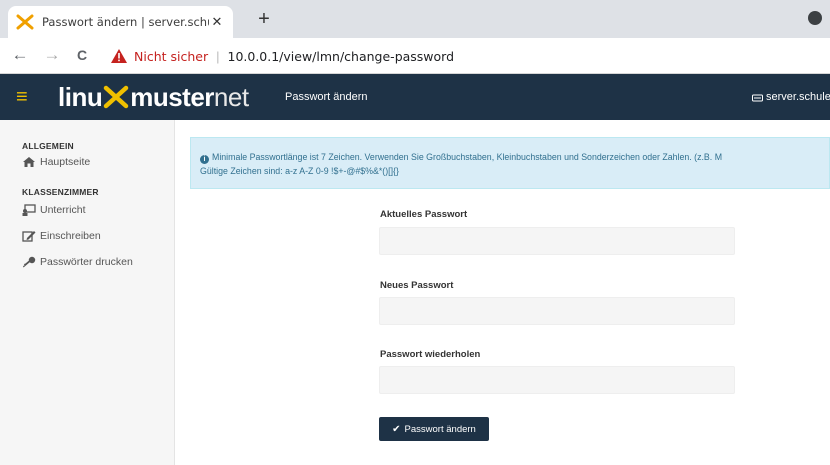  What do you see at coordinates (29, 262) in the screenshot?
I see `key-icon` at bounding box center [29, 262].